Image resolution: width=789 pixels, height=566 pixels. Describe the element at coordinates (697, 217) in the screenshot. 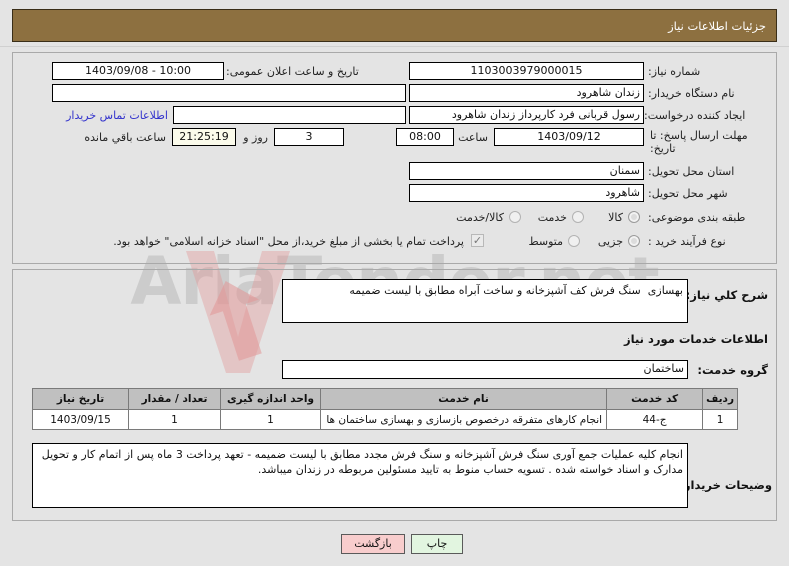

I see `classification-label: طبقه بندی موضوعی:` at that location.